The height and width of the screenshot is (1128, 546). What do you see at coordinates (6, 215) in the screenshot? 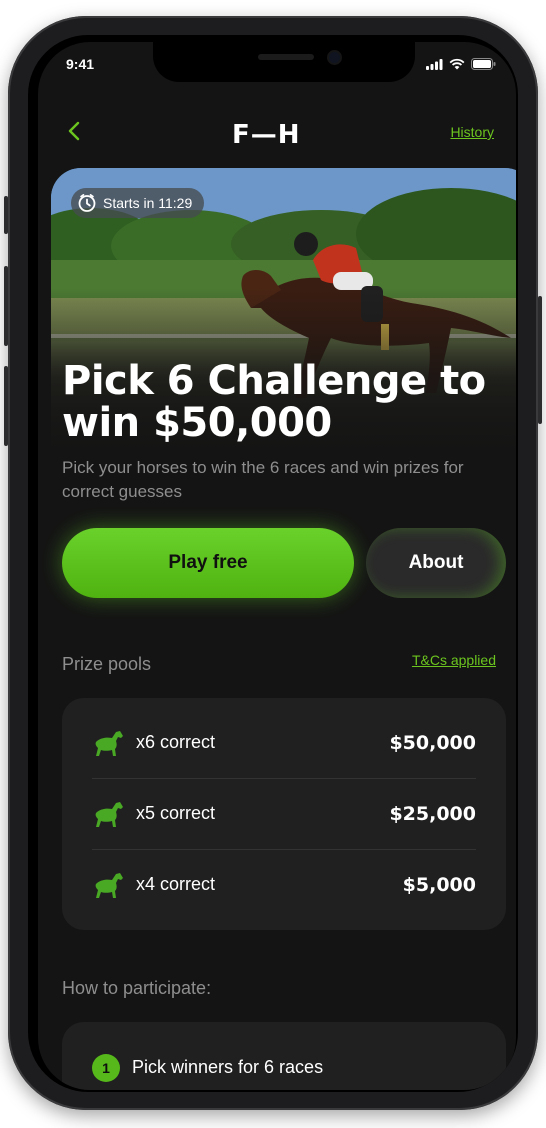
I see `side-button-silent` at bounding box center [6, 215].